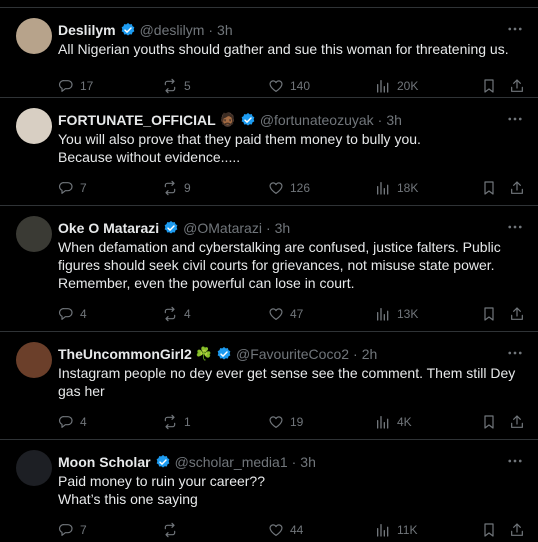 This screenshot has width=538, height=542. I want to click on user-handle: @FavouriteCoco2, so click(292, 354).